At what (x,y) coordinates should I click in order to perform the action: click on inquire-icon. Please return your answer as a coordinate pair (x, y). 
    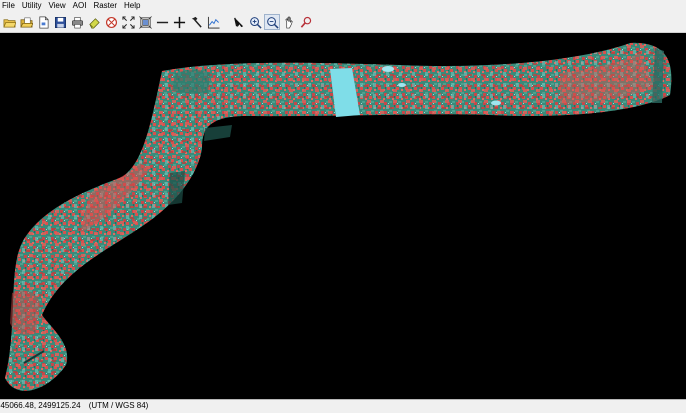
    Looking at the image, I should click on (306, 22).